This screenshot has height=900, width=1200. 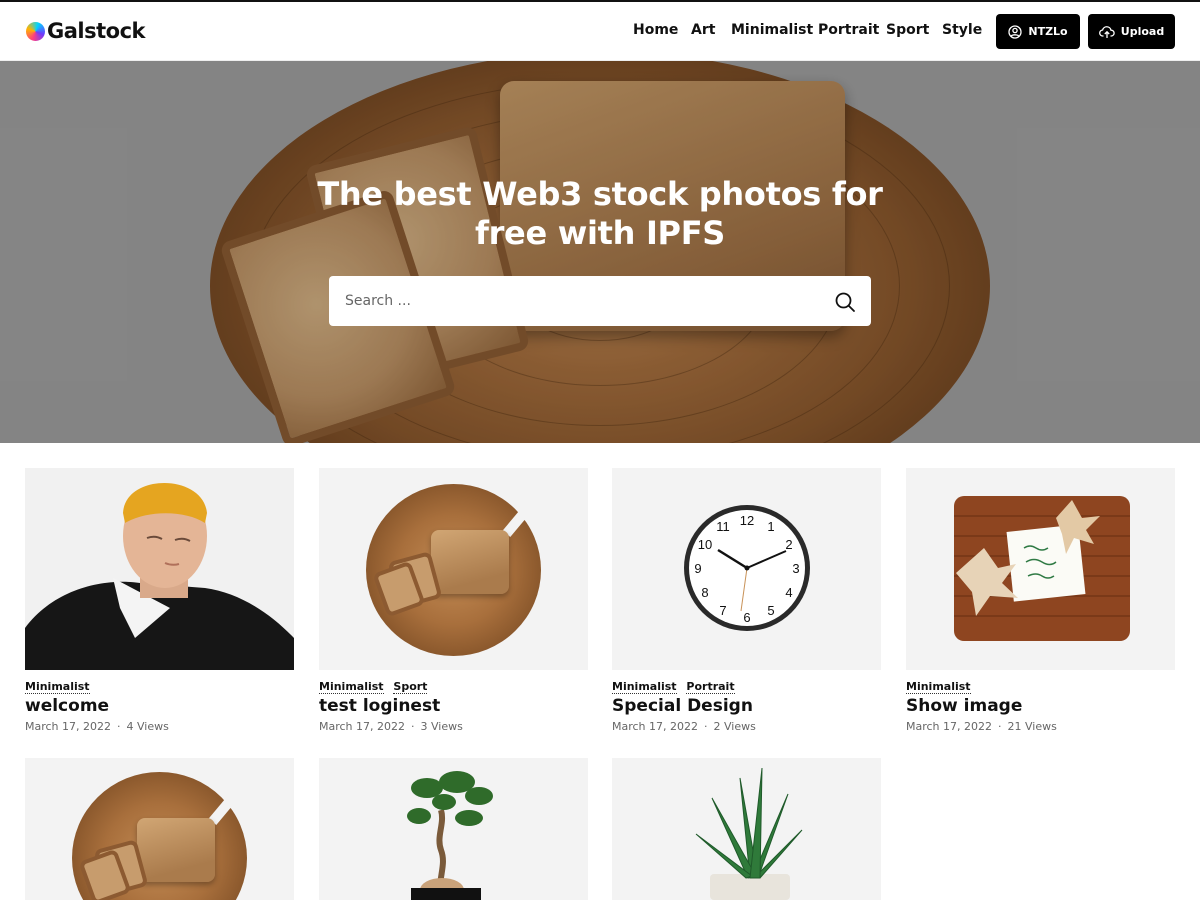 I want to click on nav-home: Home, so click(x=655, y=30).